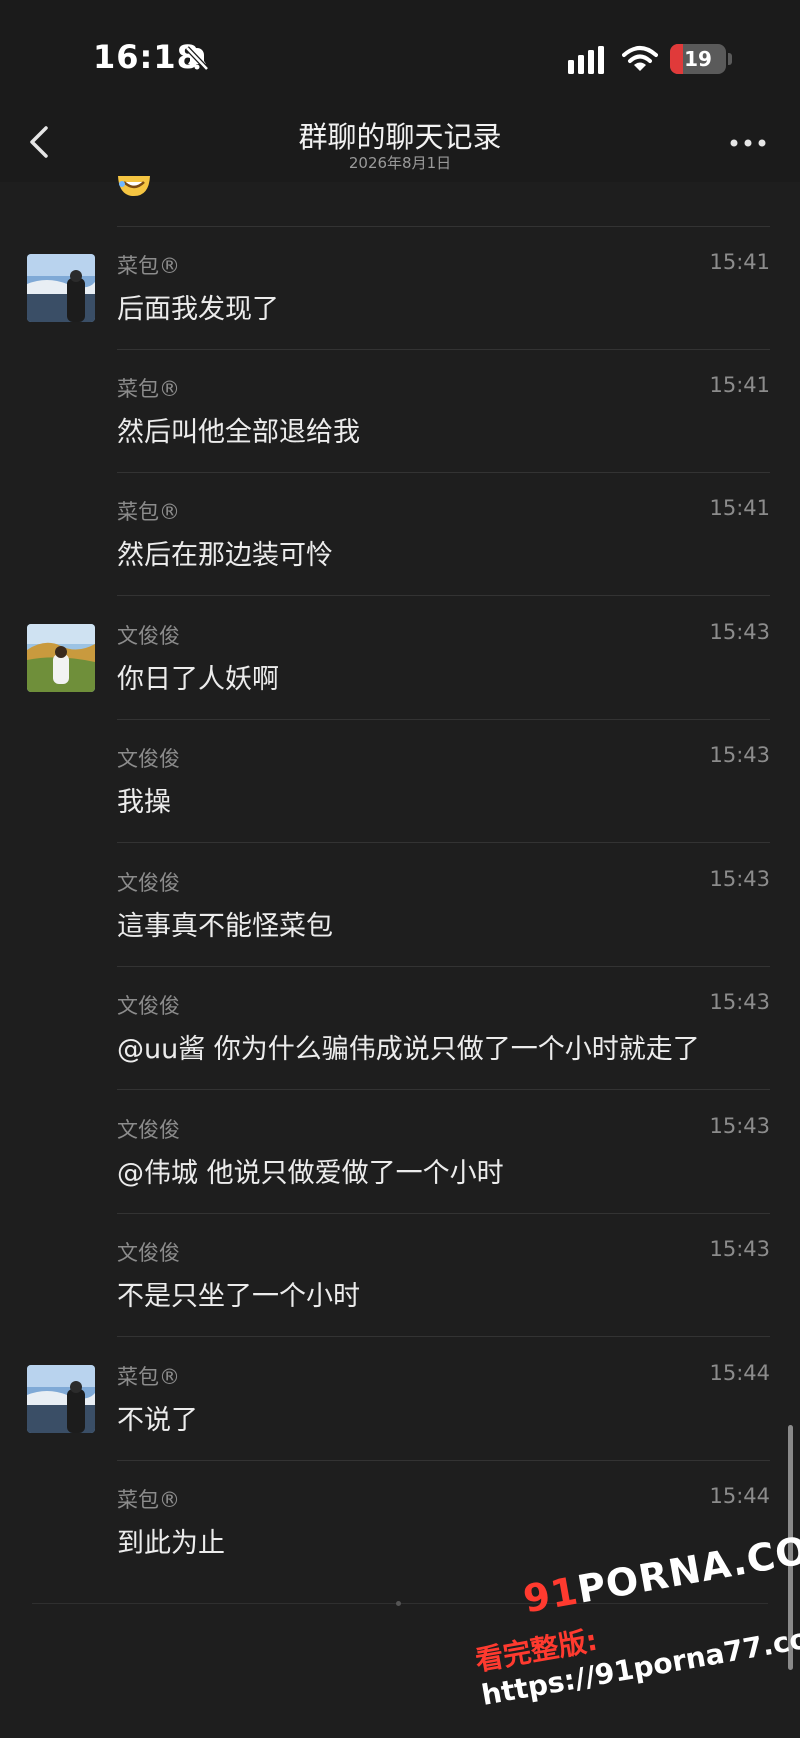  Describe the element at coordinates (400, 137) in the screenshot. I see `page-title: 群聊的聊天记录` at that location.